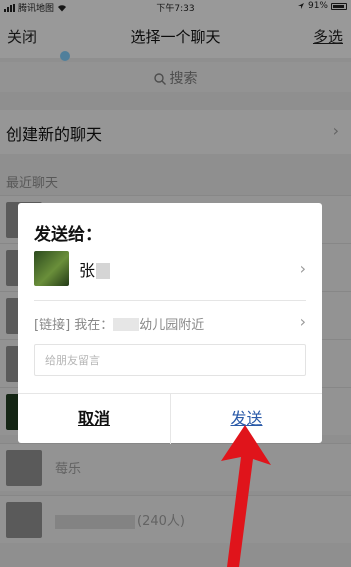 The width and height of the screenshot is (351, 567). I want to click on recipient-name: 张, so click(87, 270).